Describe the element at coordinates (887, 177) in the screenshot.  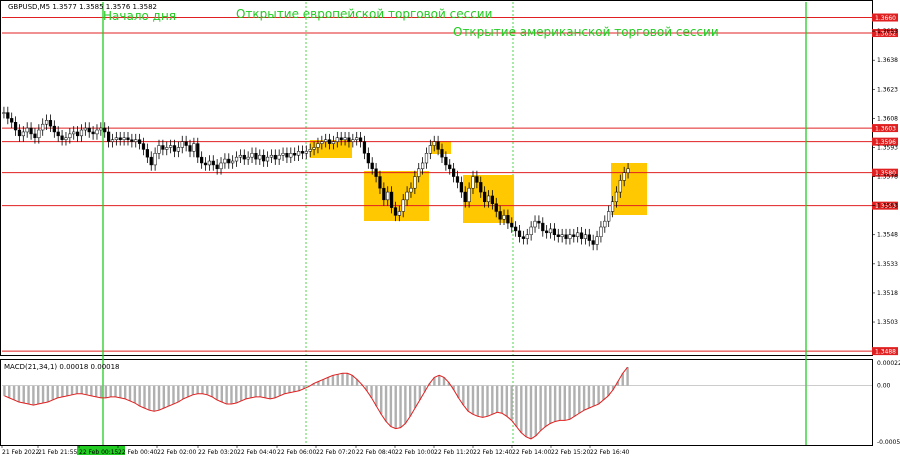
I see `price-tick-label: 1.3578` at that location.